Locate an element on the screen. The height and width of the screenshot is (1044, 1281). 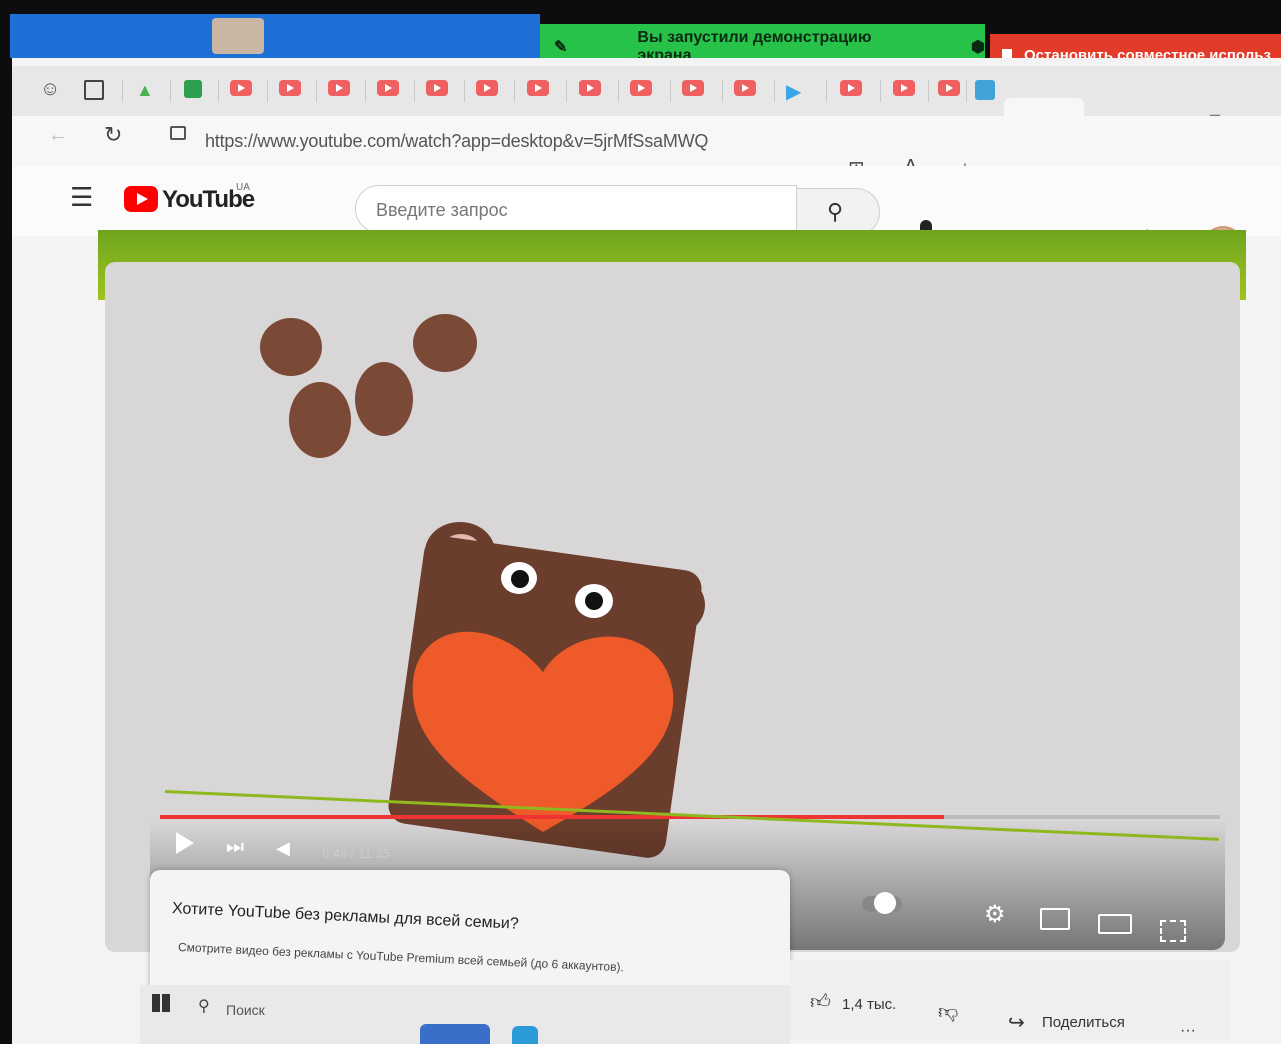
search-input: Введите запрос is located at coordinates (576, 209).